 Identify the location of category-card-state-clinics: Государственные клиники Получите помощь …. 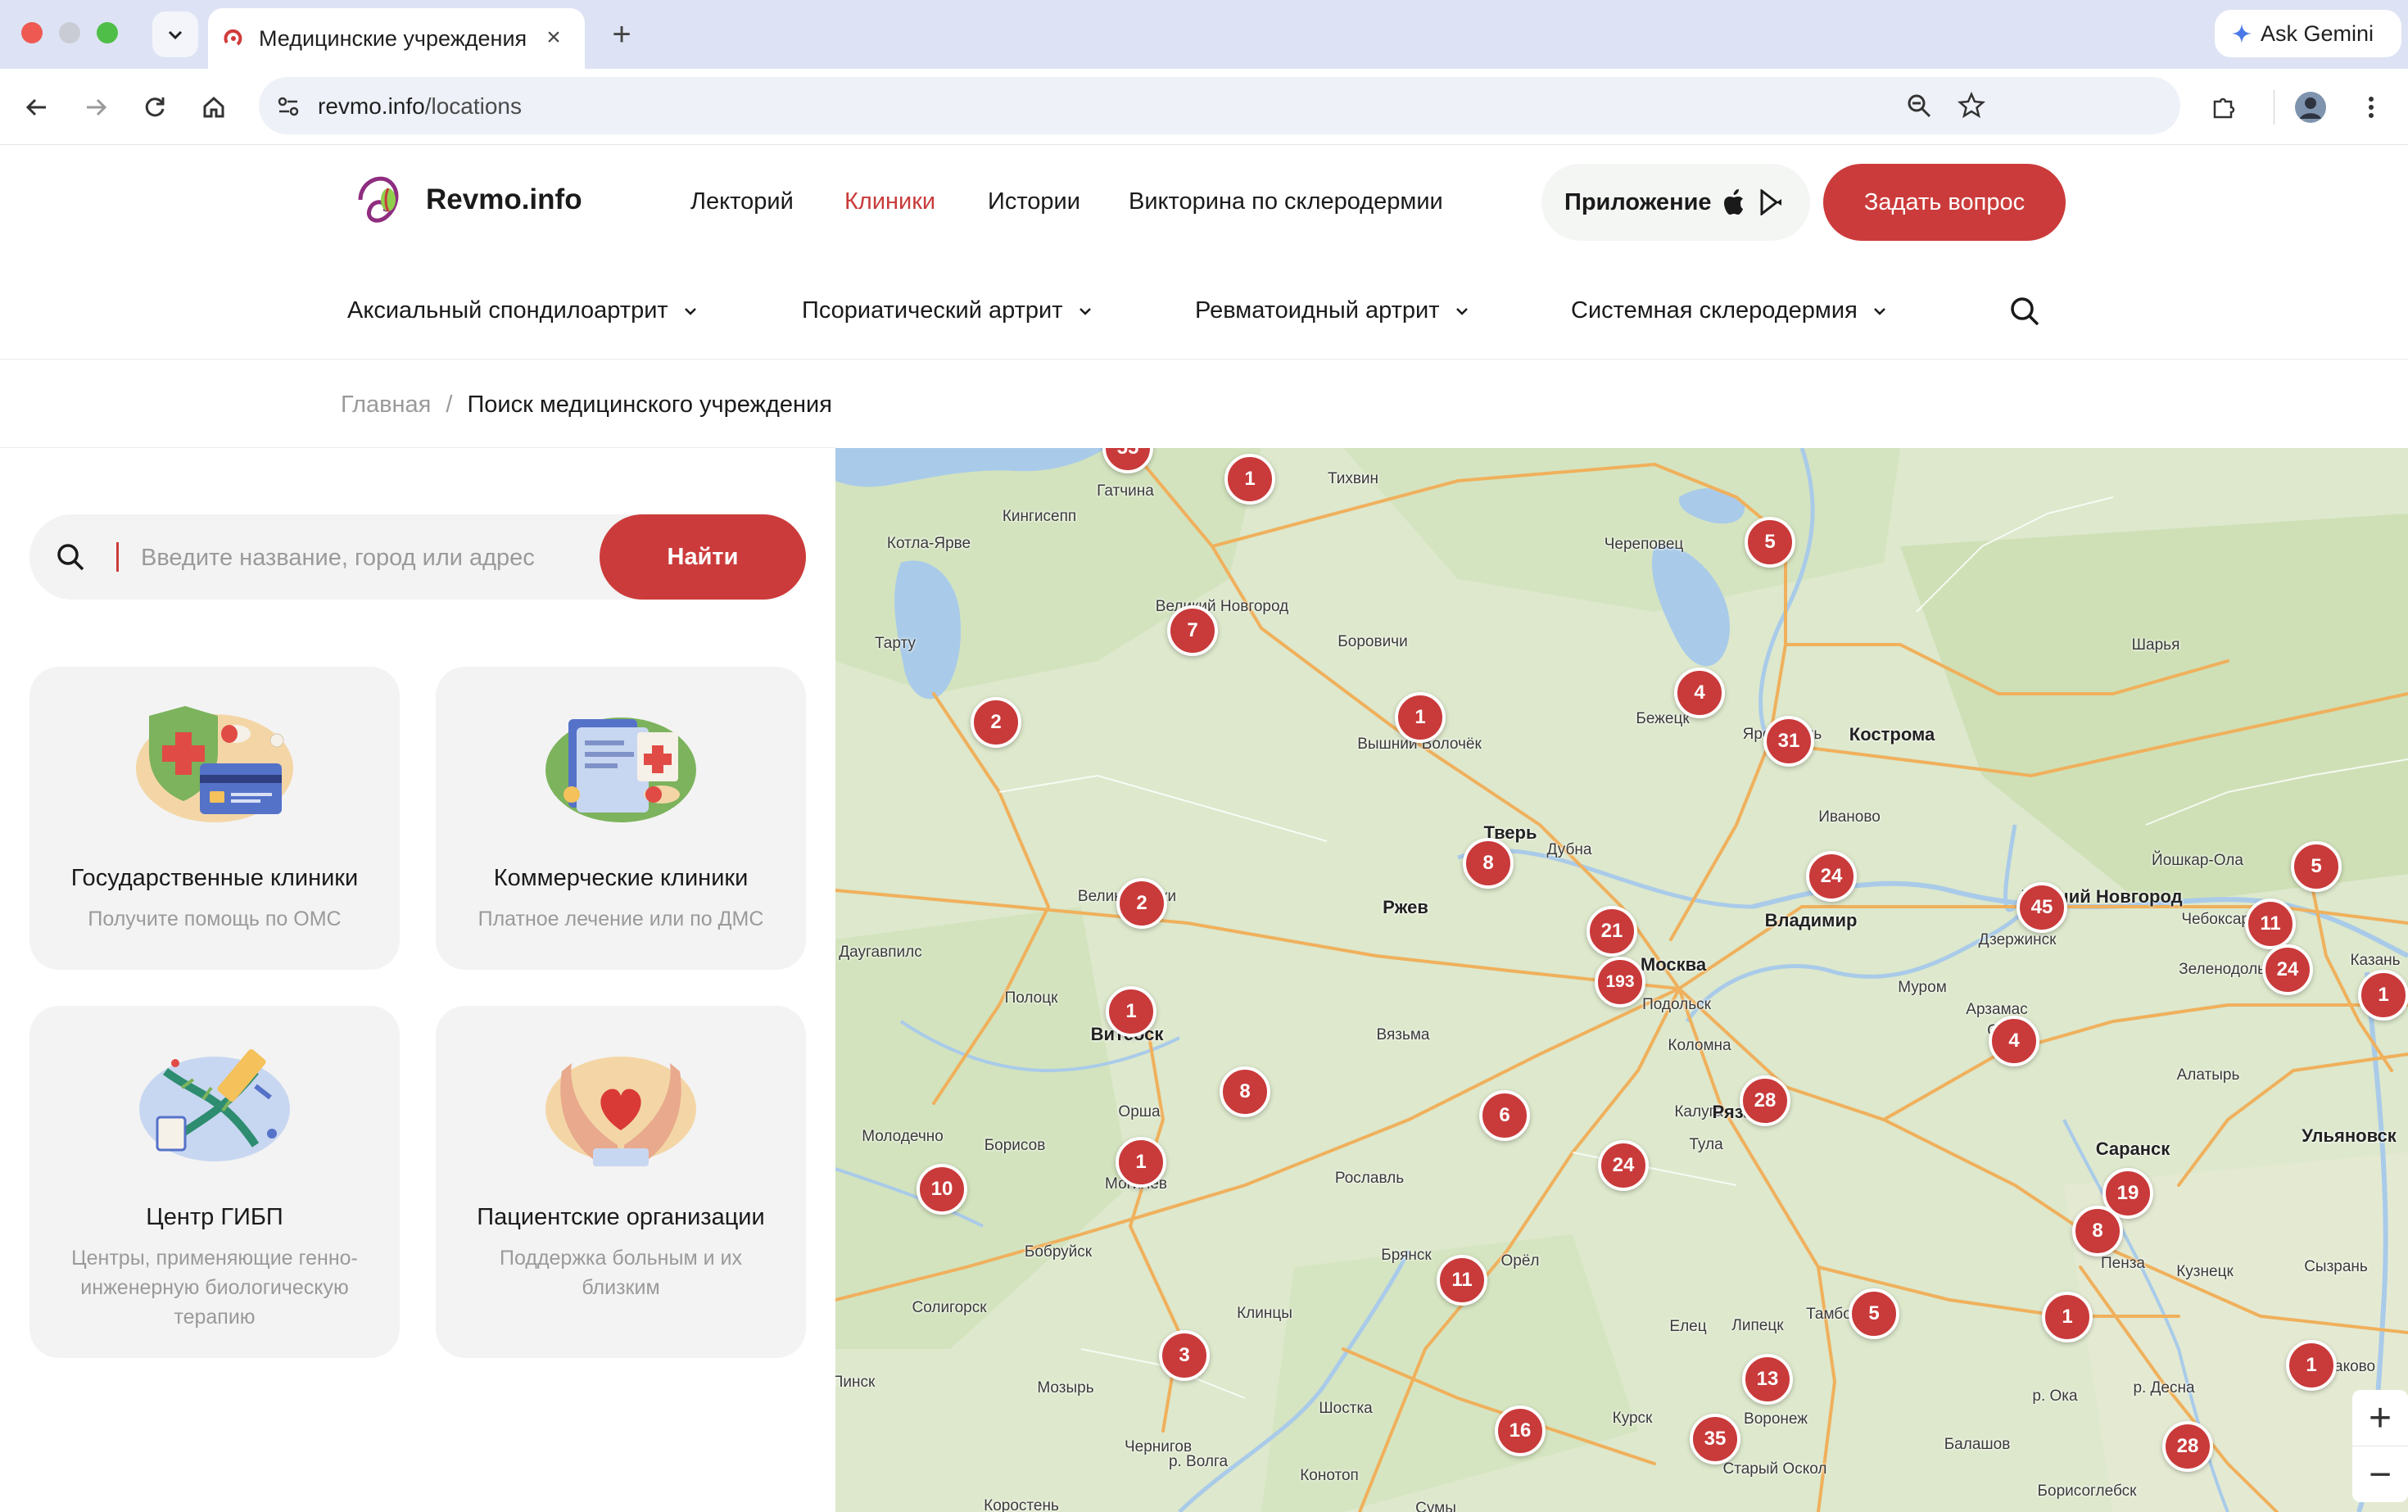
(214, 818).